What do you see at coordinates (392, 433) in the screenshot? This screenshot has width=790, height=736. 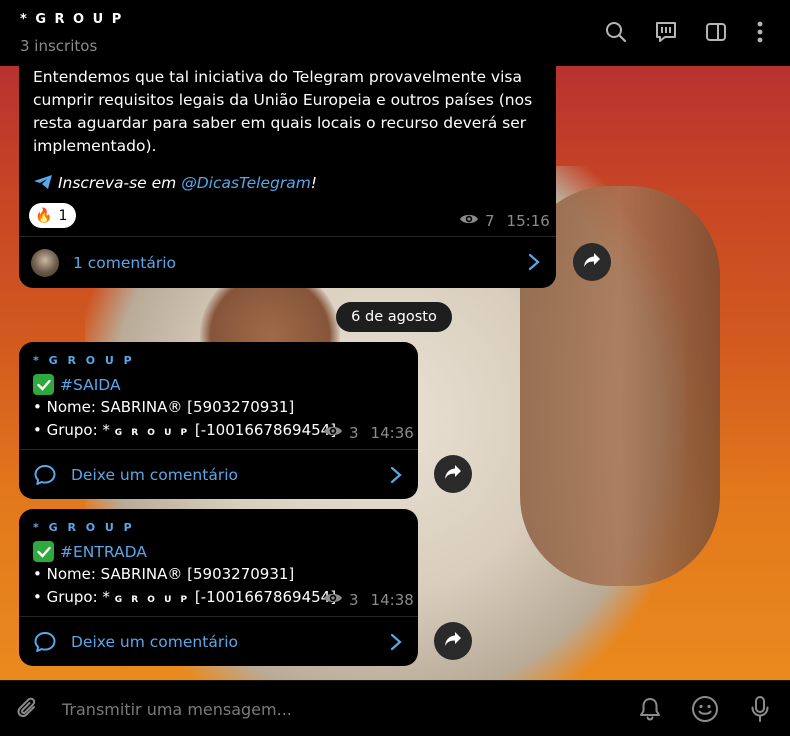 I see `message-time: 14:36` at bounding box center [392, 433].